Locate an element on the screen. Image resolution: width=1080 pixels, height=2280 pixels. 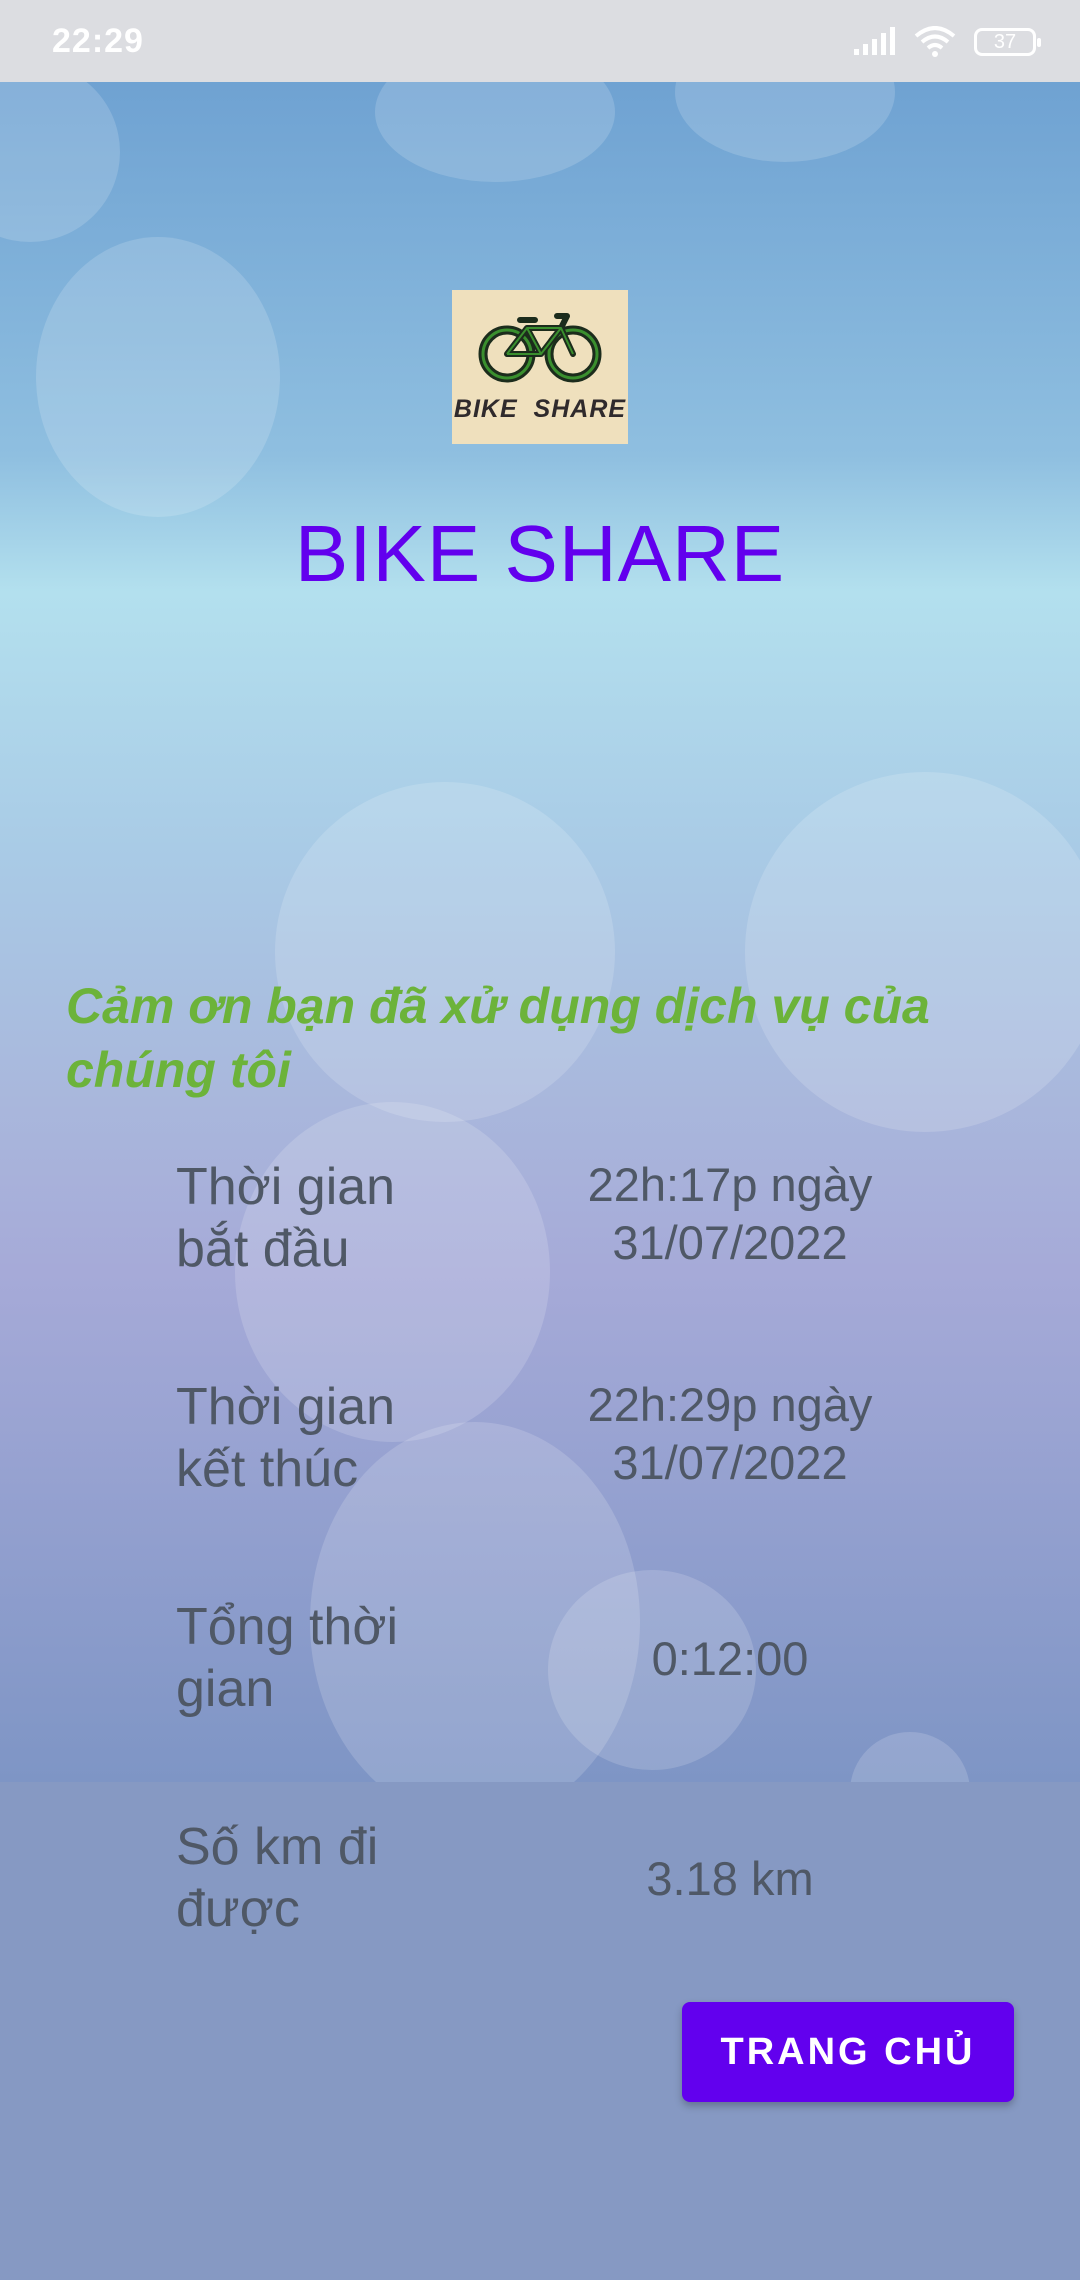
status-icons: 37 is located at coordinates (947, 42).